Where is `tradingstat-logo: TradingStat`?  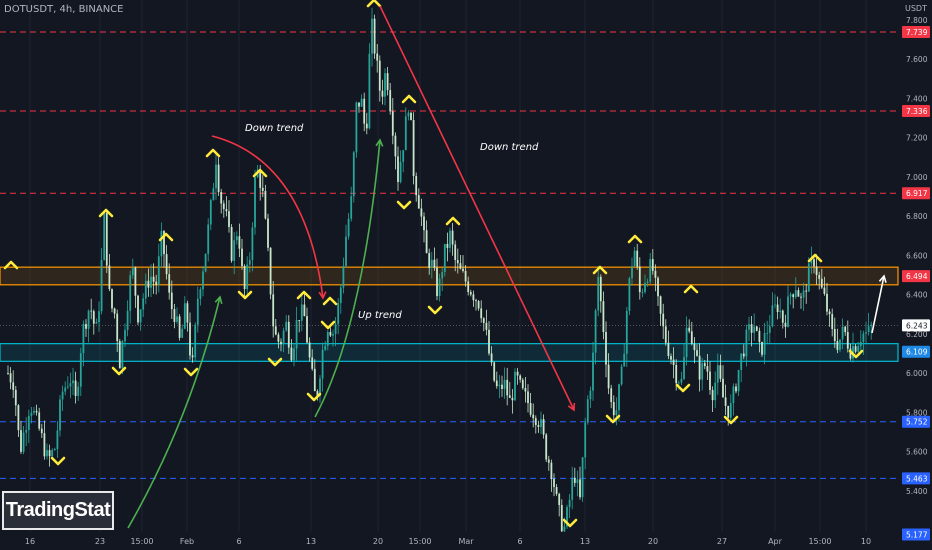
tradingstat-logo: TradingStat is located at coordinates (58, 510).